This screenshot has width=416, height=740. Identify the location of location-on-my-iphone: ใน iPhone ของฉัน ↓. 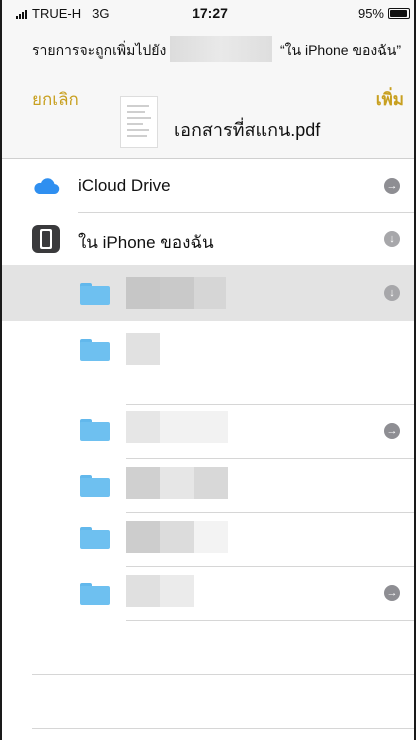
(208, 239).